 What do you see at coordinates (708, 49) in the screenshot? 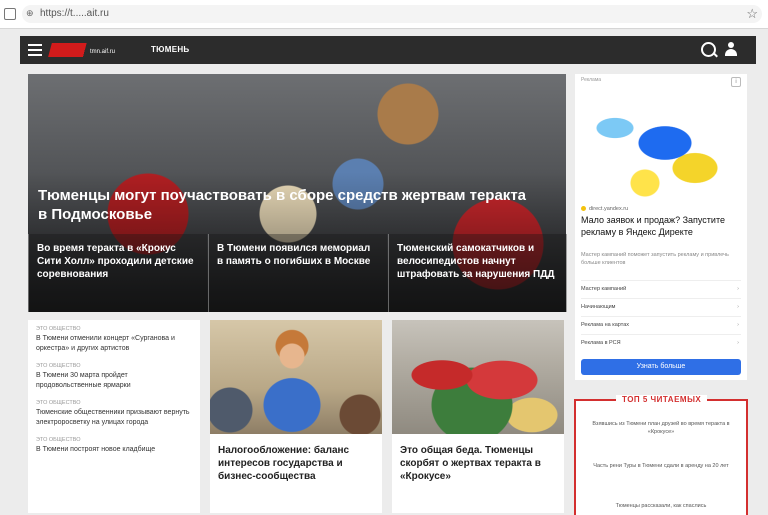
I see `search-icon` at bounding box center [708, 49].